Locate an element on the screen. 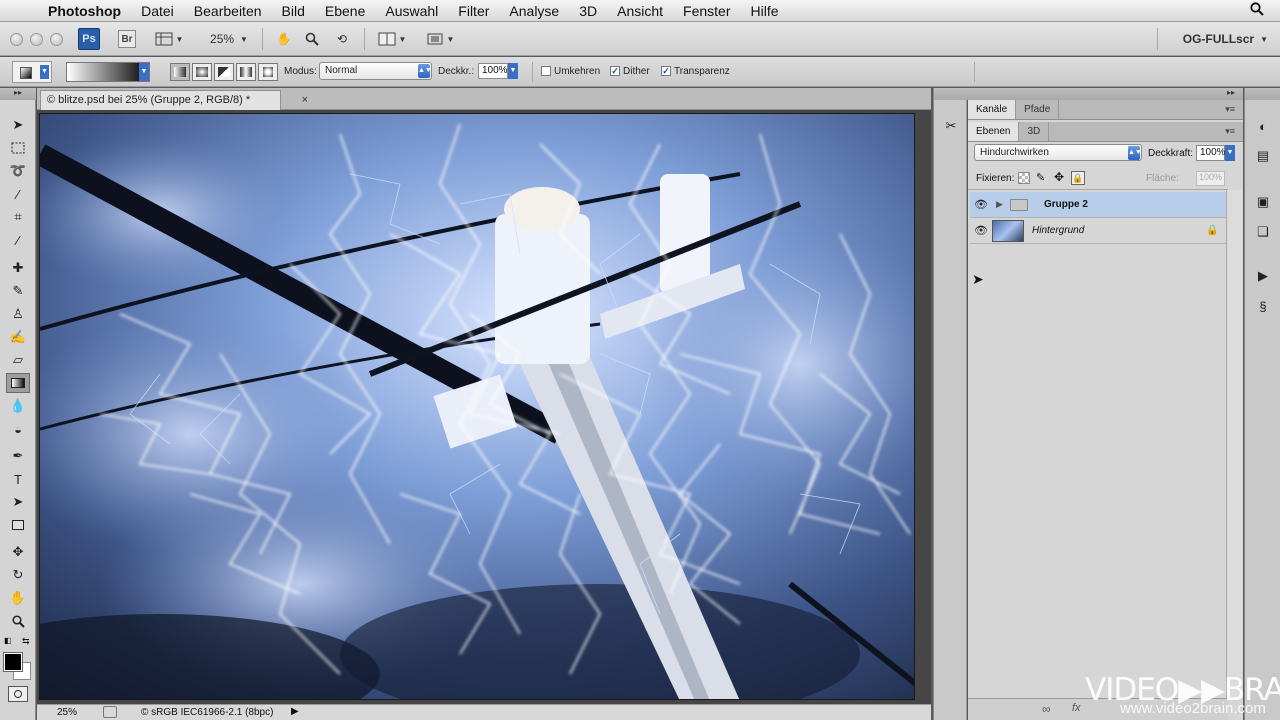 The image size is (1280, 720). marquee-tool-icon is located at coordinates (18, 148).